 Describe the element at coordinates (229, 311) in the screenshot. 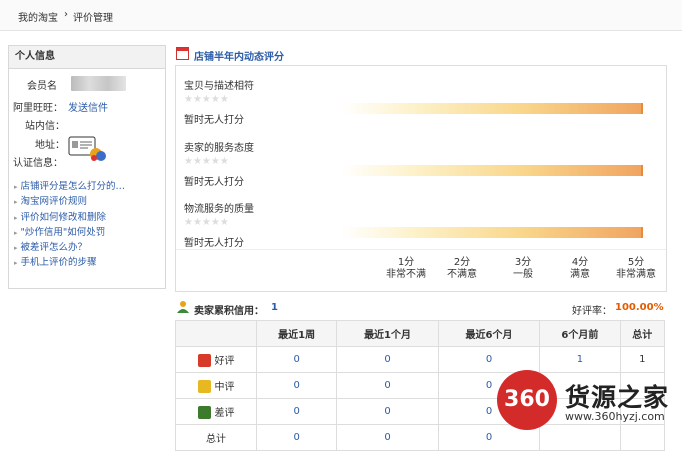

I see `seller-credit-label: 卖家累积信用：` at that location.